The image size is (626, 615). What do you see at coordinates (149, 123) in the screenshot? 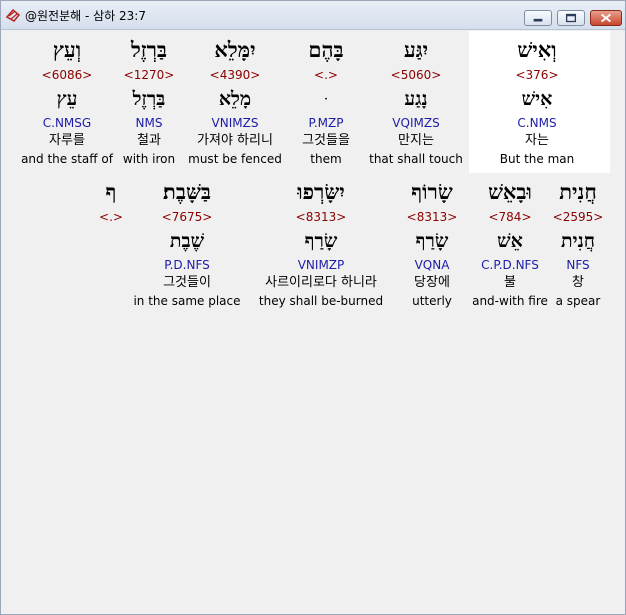
I see `morphology-code: NMS` at bounding box center [149, 123].